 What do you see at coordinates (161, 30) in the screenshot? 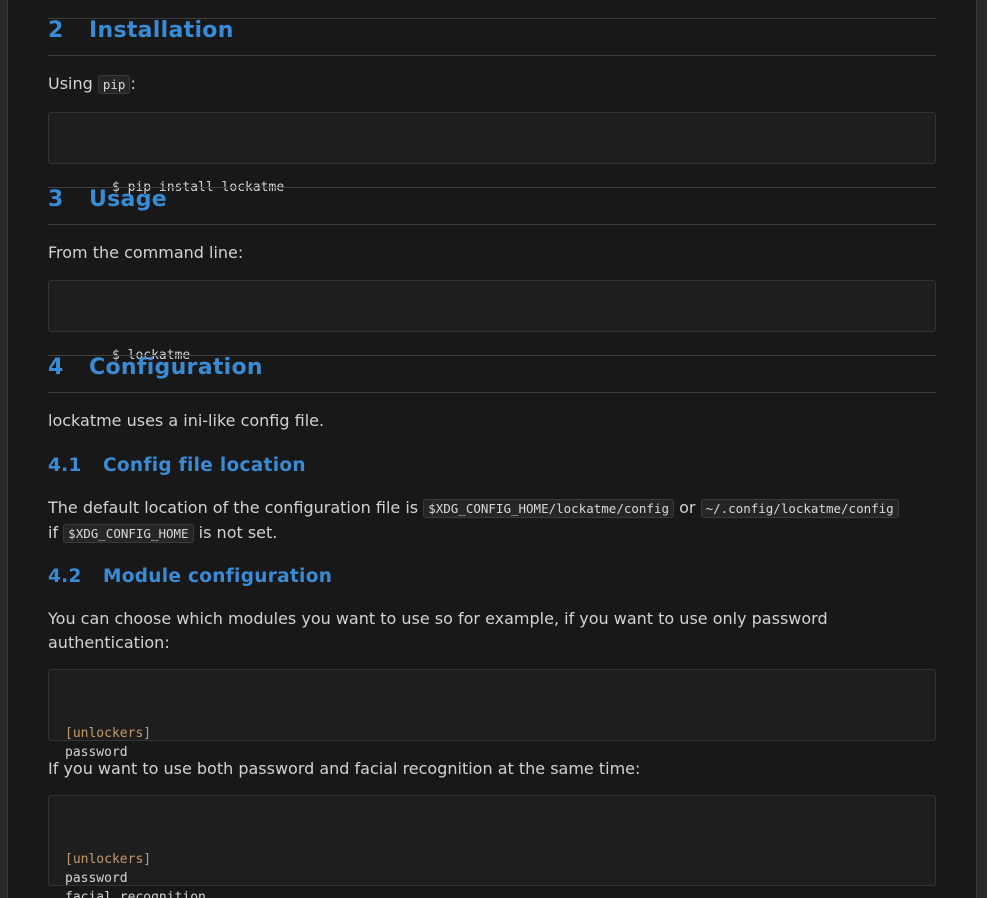
I see `heading-title: Installation` at bounding box center [161, 30].